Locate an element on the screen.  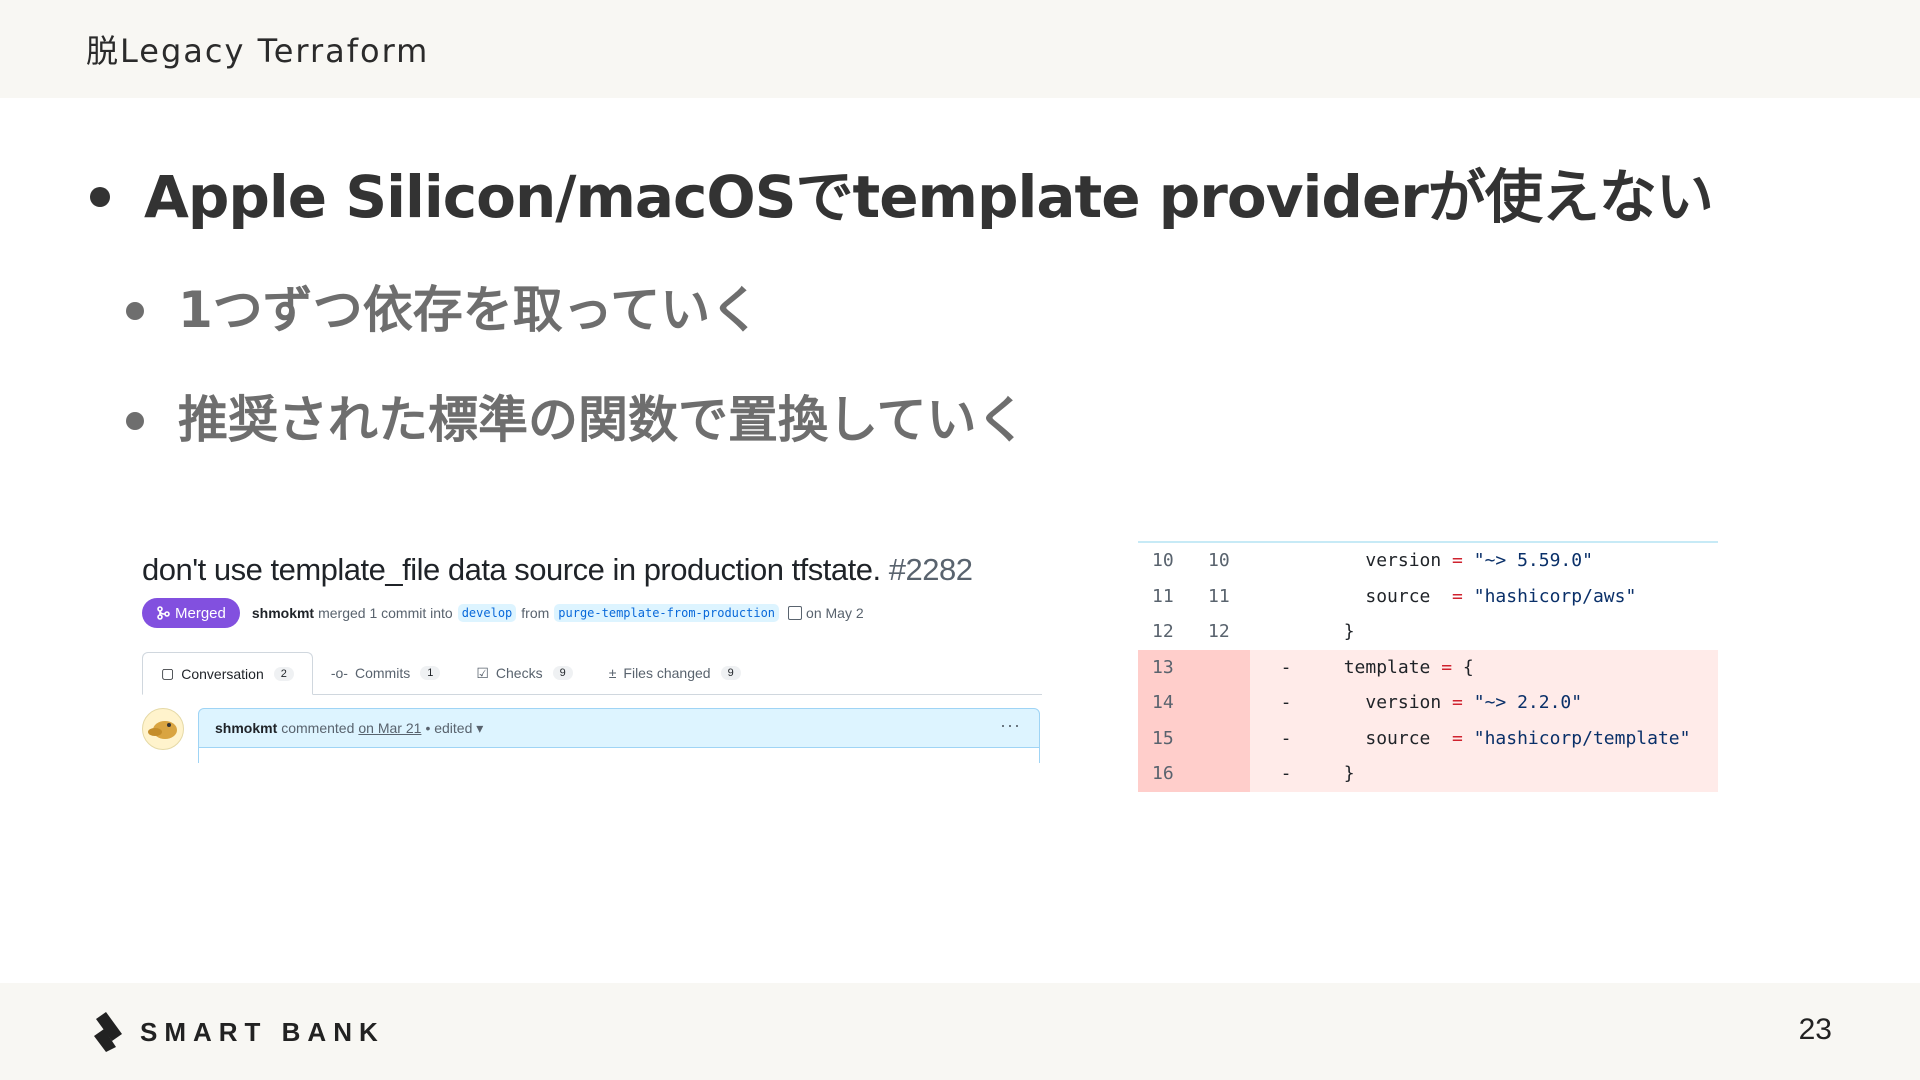
new-line-number: 11 is located at coordinates (1219, 596).